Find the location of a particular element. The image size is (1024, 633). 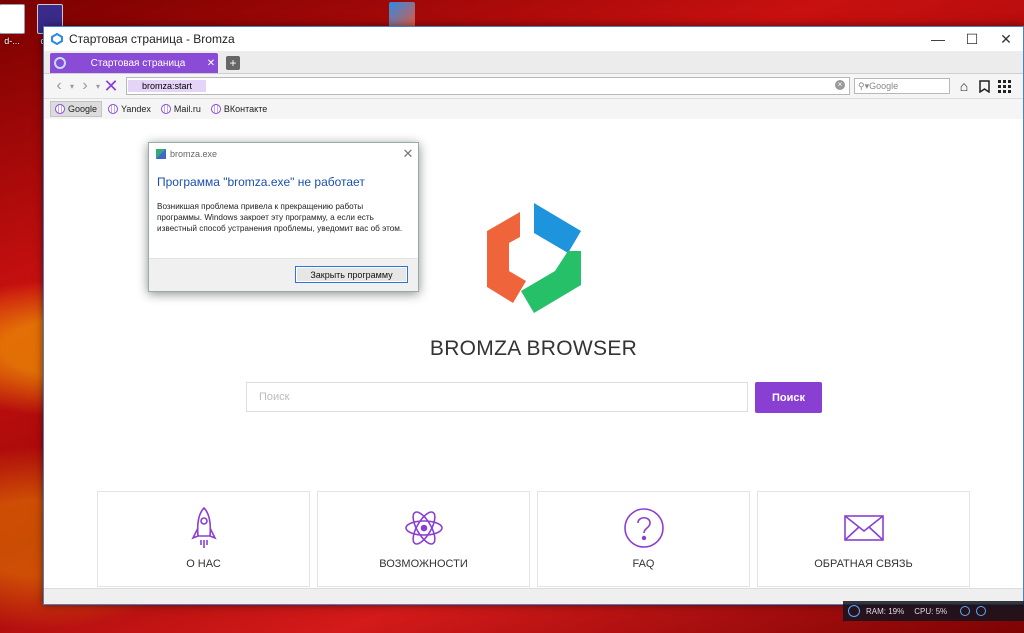

add-icon is located at coordinates (981, 611).